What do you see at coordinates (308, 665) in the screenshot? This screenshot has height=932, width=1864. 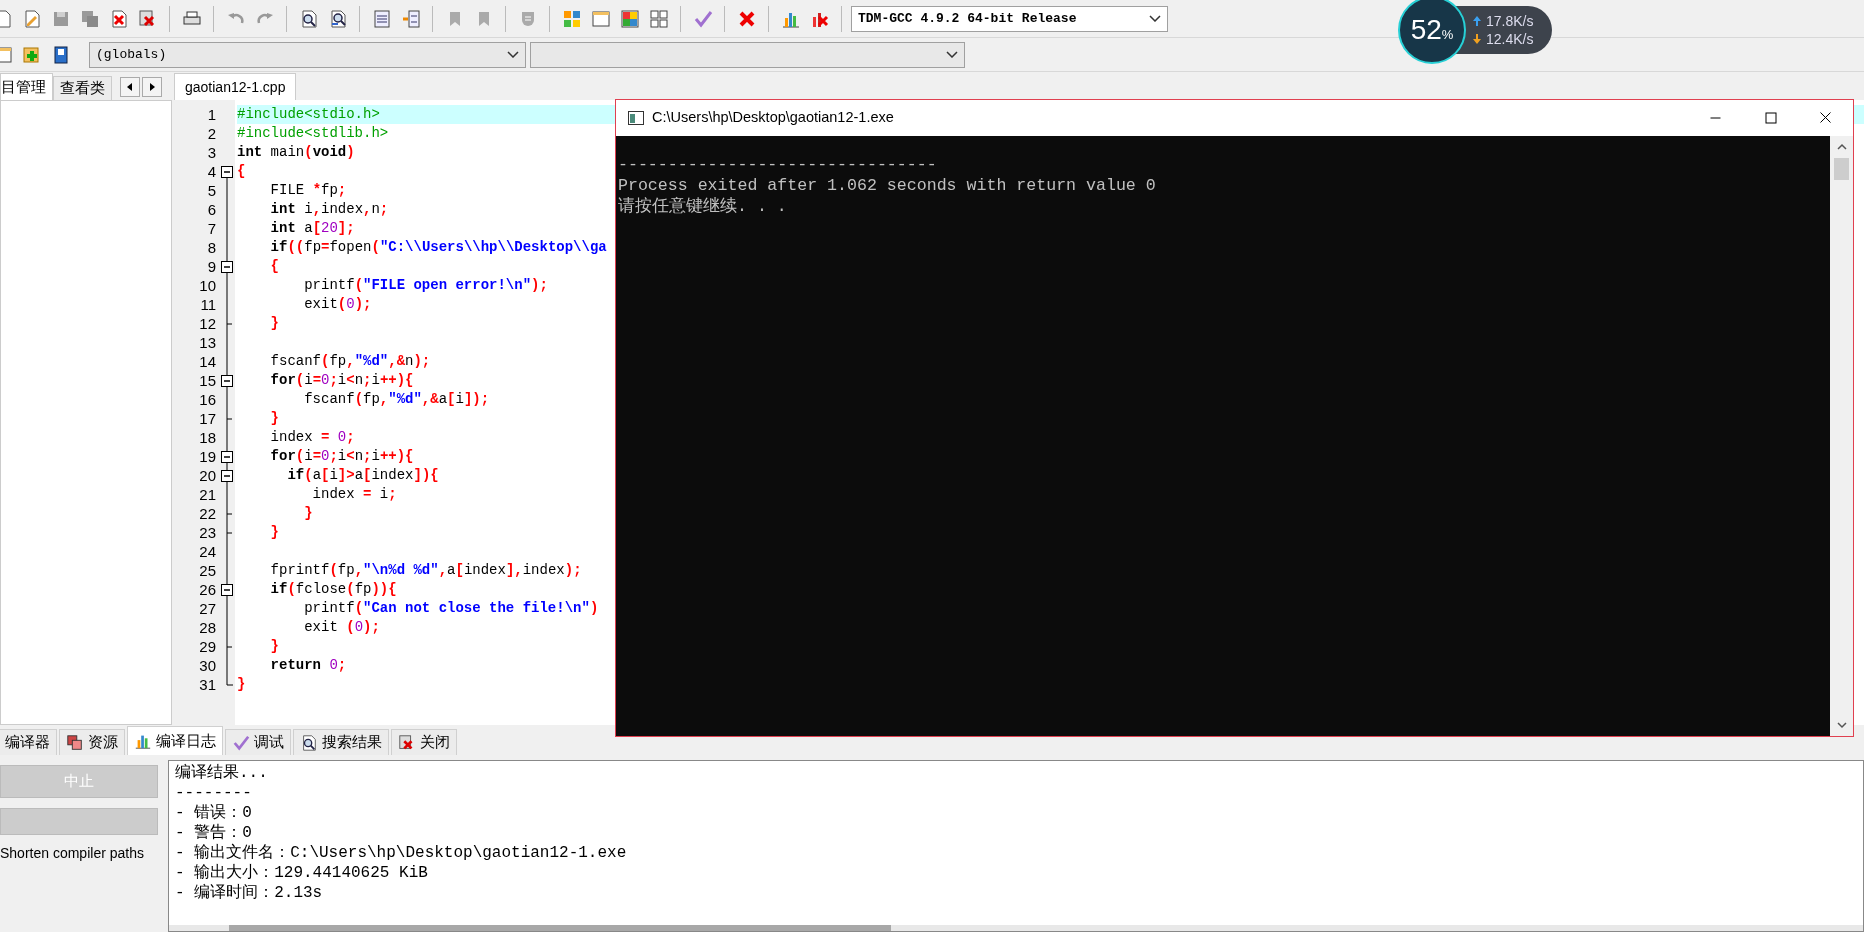 I see `code-line: return 0;` at bounding box center [308, 665].